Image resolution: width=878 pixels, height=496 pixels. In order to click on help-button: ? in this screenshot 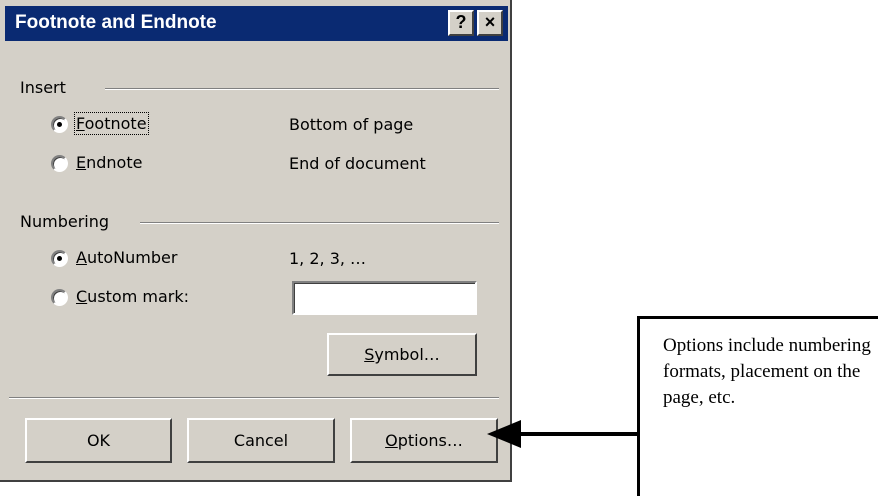, I will do `click(461, 23)`.